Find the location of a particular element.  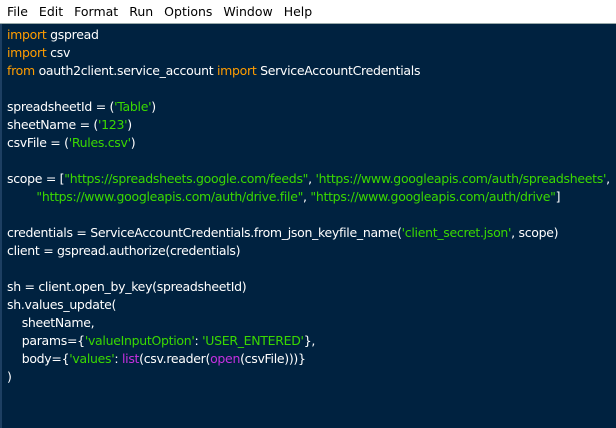

menu-window: Window is located at coordinates (249, 11).